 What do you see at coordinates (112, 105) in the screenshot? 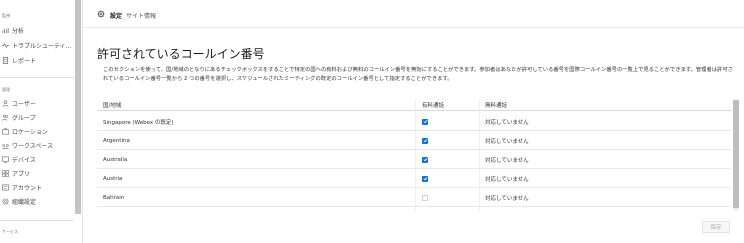
I see `column-header-country: 国/地域` at bounding box center [112, 105].